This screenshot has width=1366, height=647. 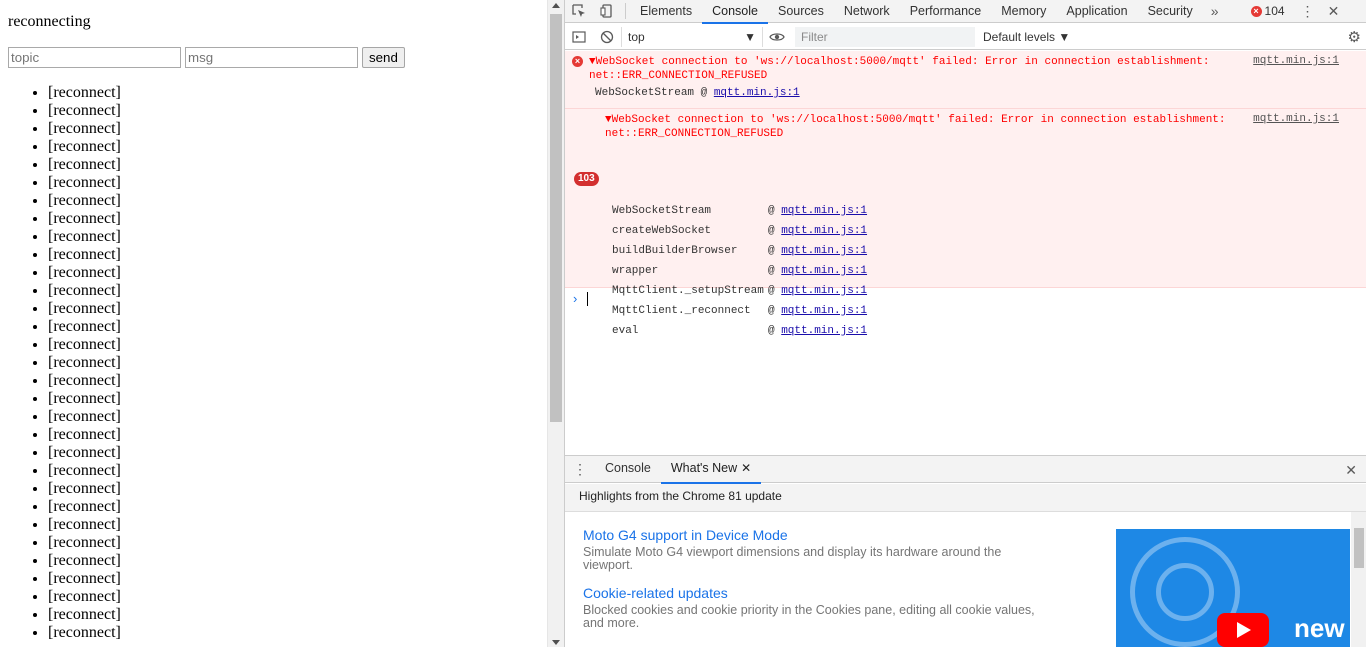 I want to click on whats-new-video-thumbnail: new, so click(x=1233, y=588).